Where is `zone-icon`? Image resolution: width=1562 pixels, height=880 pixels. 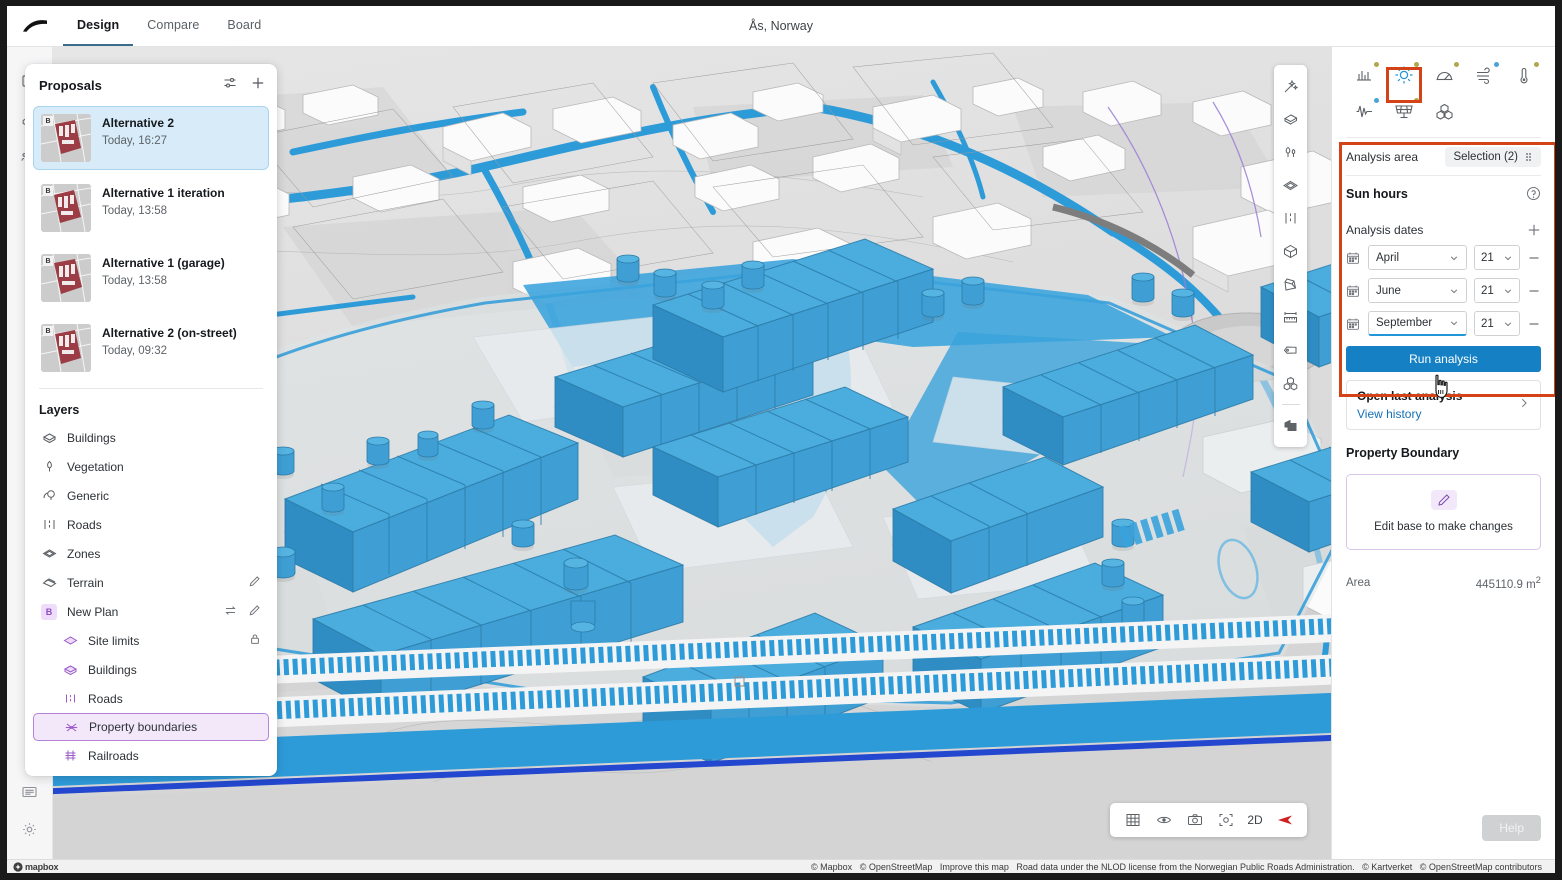
zone-icon is located at coordinates (1290, 185).